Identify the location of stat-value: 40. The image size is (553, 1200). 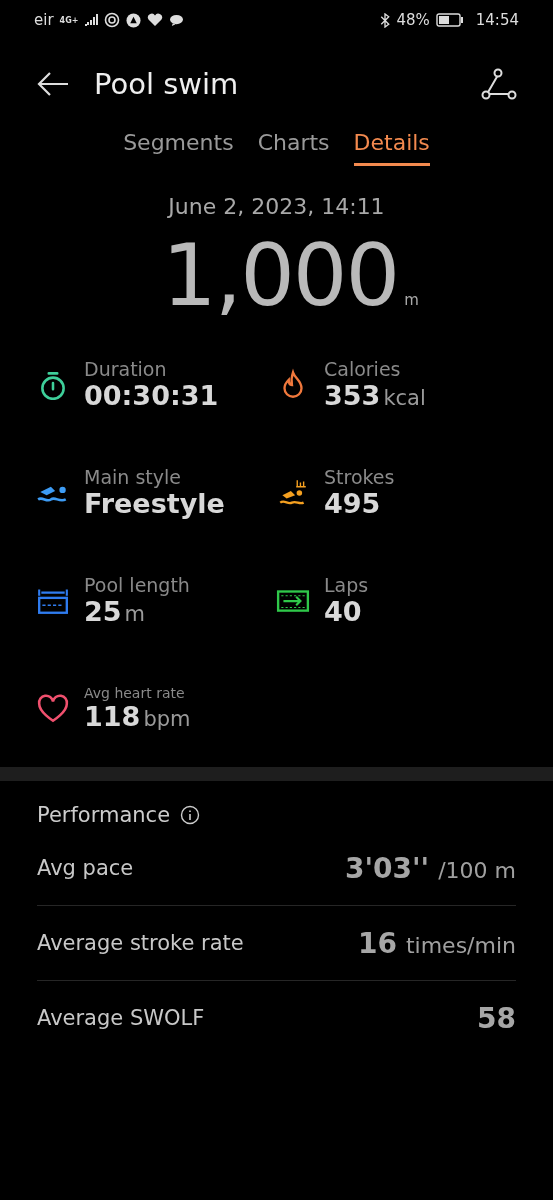
(343, 611).